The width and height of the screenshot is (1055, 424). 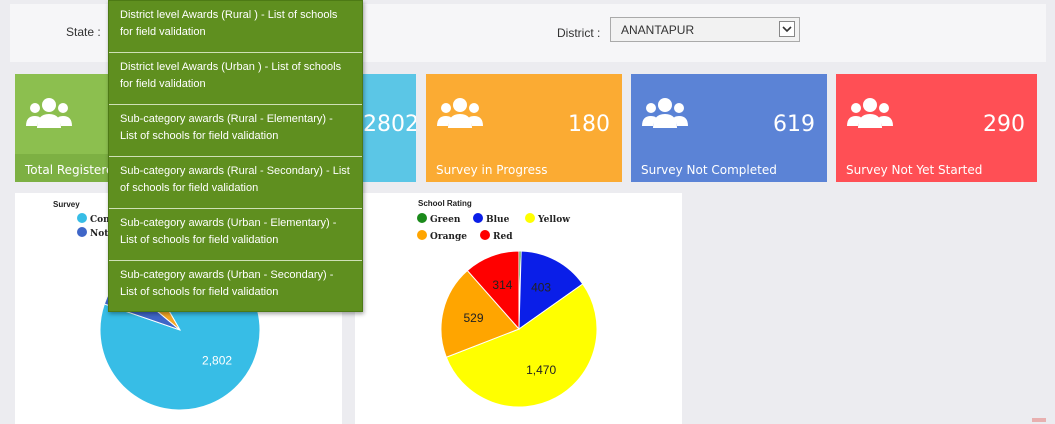 I want to click on pie-data-label: 403, so click(x=541, y=288).